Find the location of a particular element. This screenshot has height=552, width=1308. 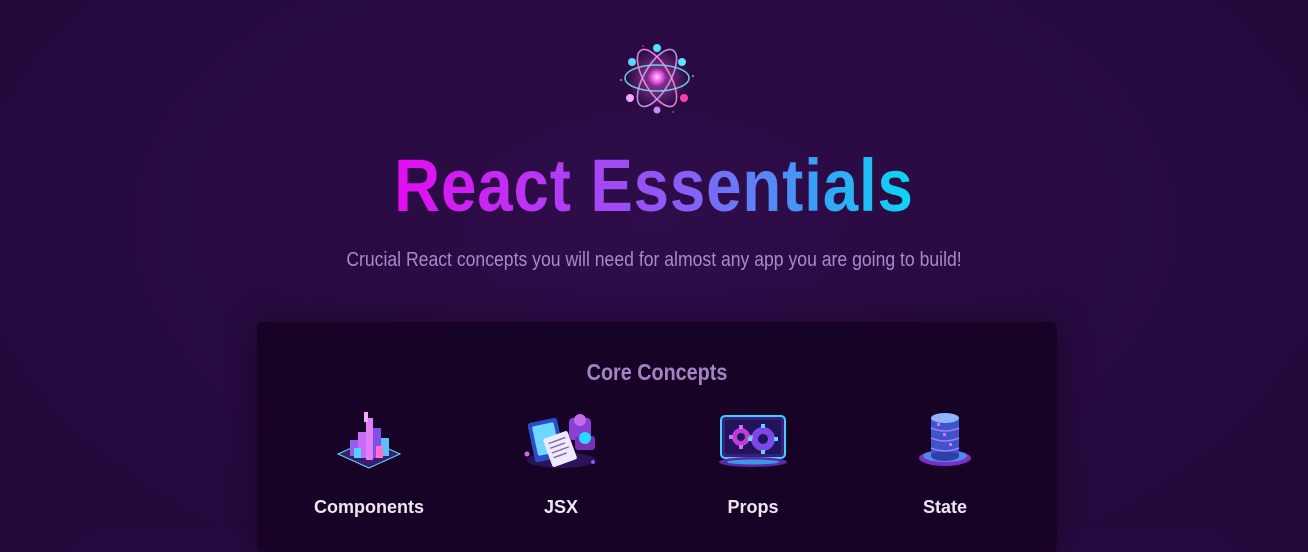

state-icon is located at coordinates (945, 446).